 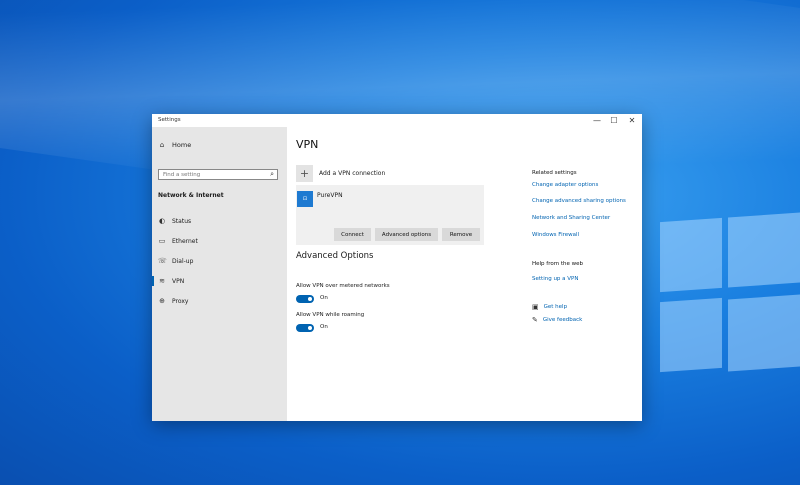 I want to click on sidebar-item-label: Ethernet, so click(x=185, y=241).